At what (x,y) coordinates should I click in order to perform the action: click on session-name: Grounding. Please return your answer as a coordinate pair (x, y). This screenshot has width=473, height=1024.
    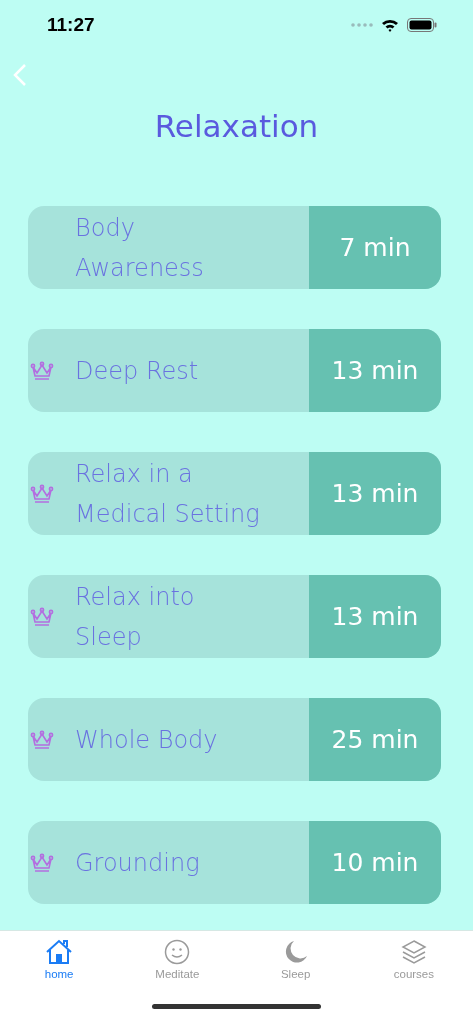
    Looking at the image, I should click on (137, 863).